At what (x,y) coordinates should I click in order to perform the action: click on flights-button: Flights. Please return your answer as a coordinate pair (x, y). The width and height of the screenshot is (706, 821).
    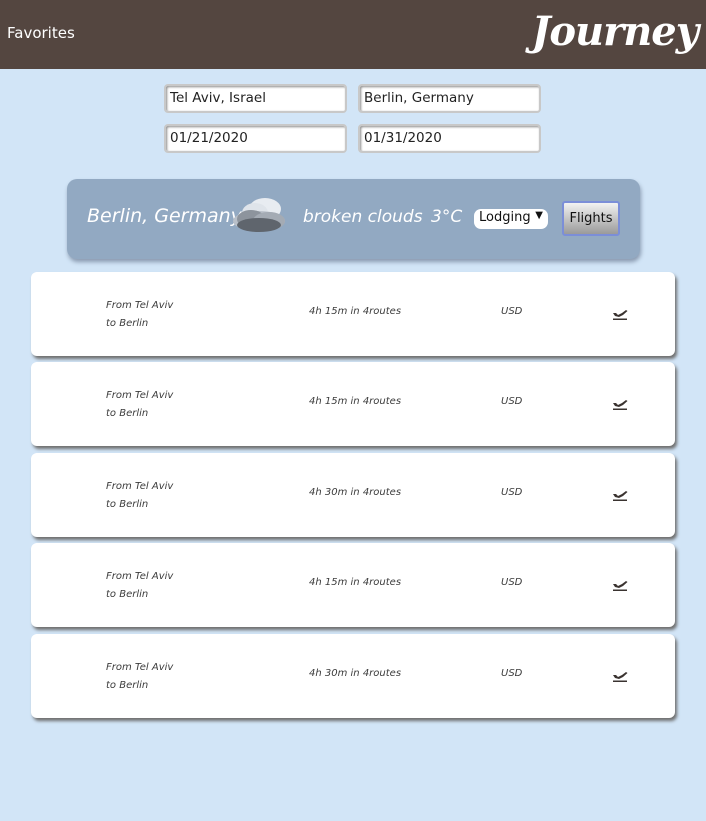
    Looking at the image, I should click on (591, 218).